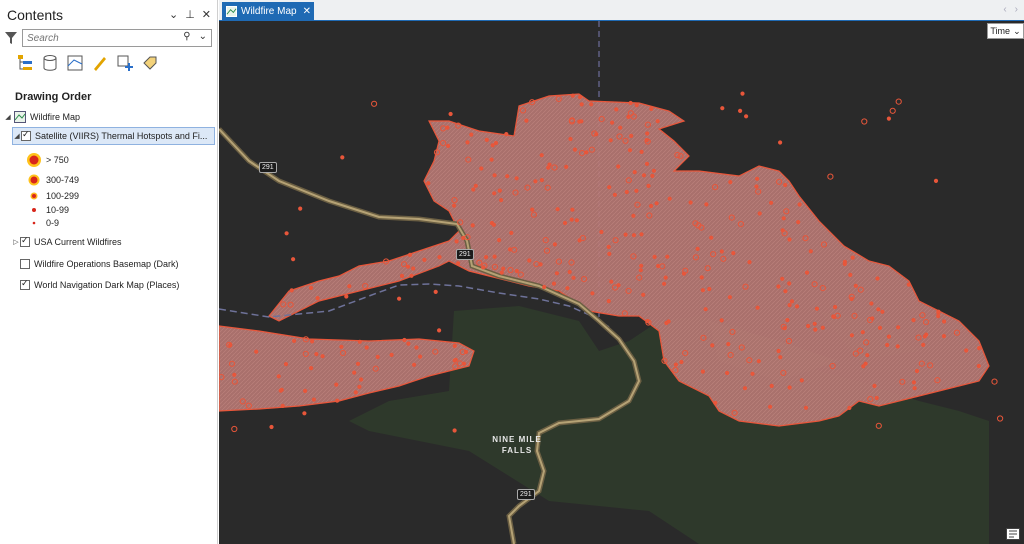 The height and width of the screenshot is (544, 1024). Describe the element at coordinates (173, 14) in the screenshot. I see `chevron-down-icon: ⌄` at that location.